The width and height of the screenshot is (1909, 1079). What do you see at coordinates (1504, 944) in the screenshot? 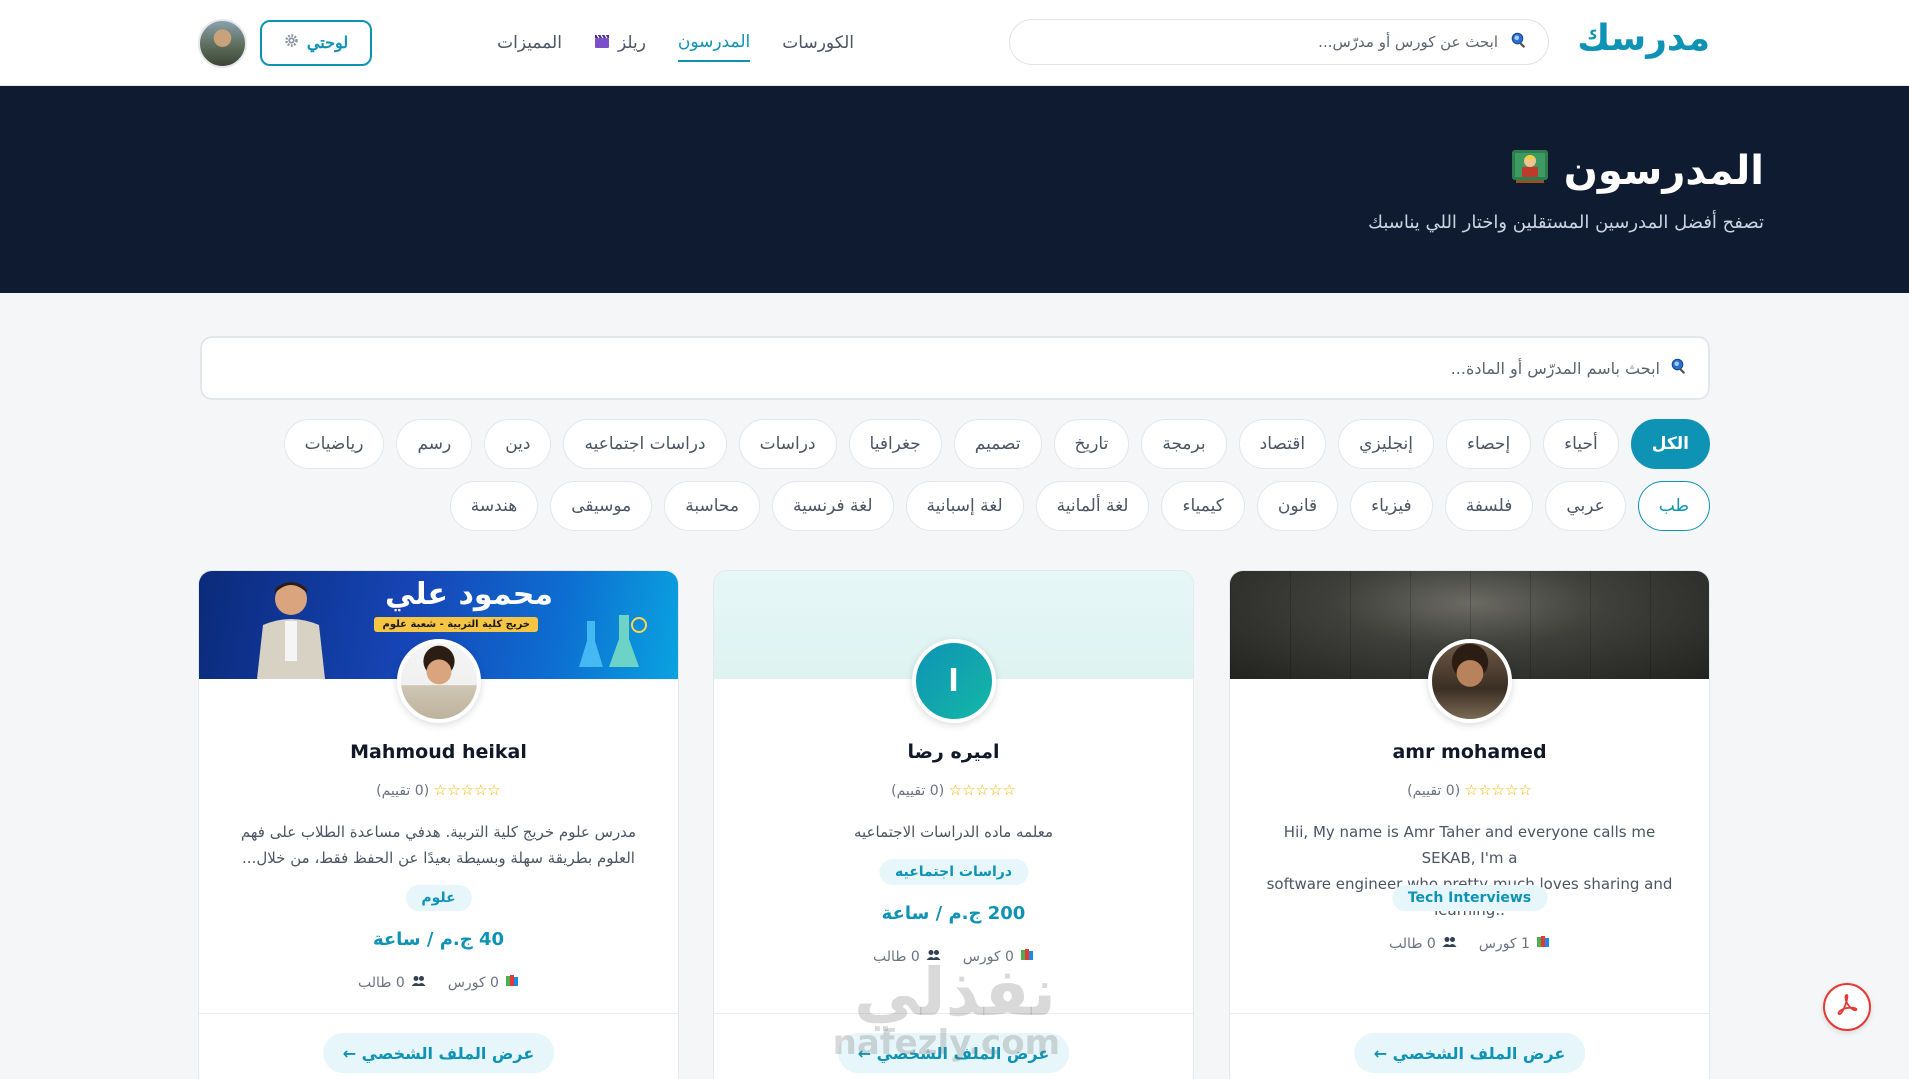
I see `courses-count: 1 كورس` at bounding box center [1504, 944].